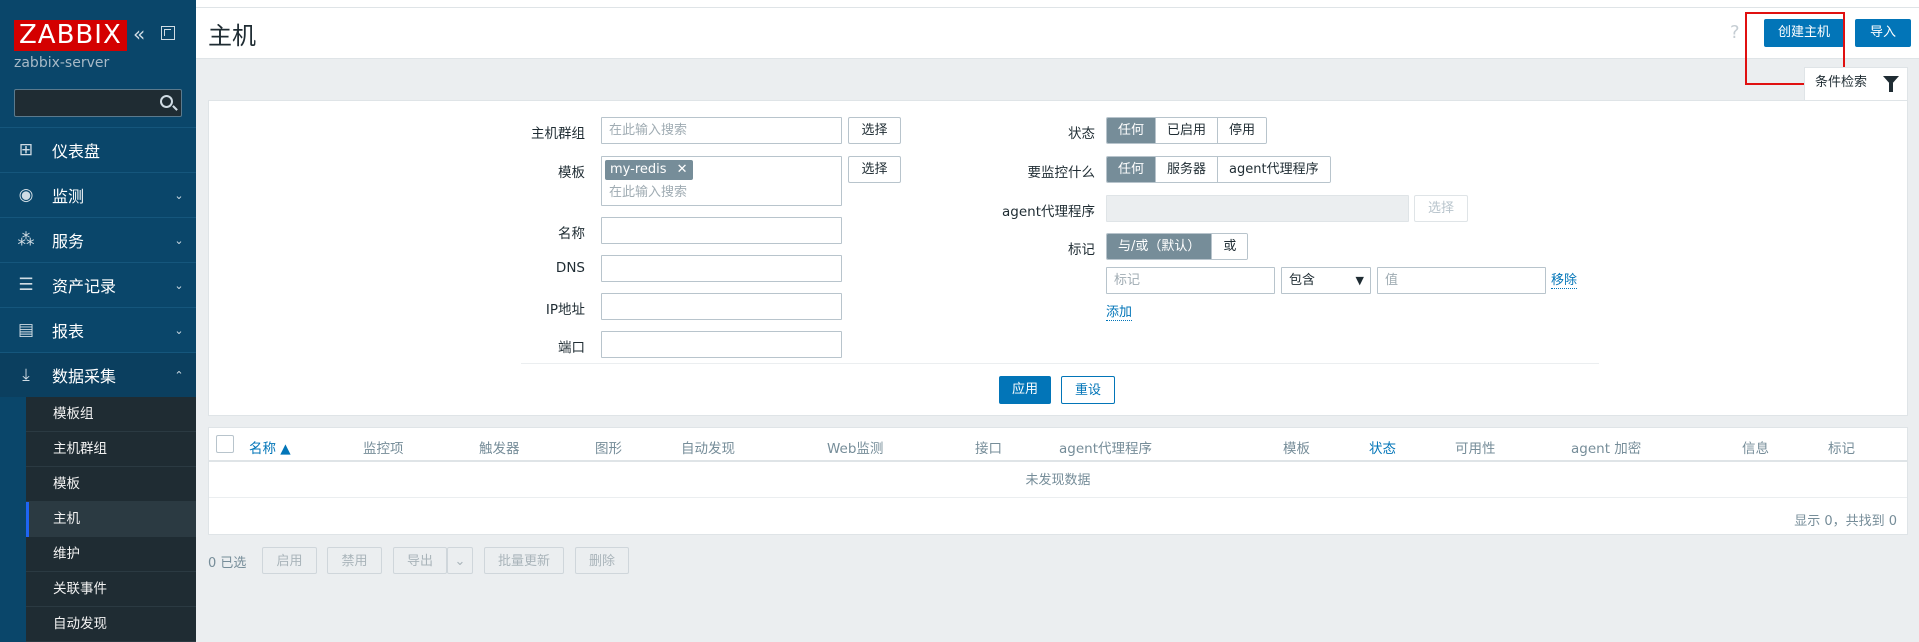  I want to click on monitored-by-any: 任何, so click(1131, 169).